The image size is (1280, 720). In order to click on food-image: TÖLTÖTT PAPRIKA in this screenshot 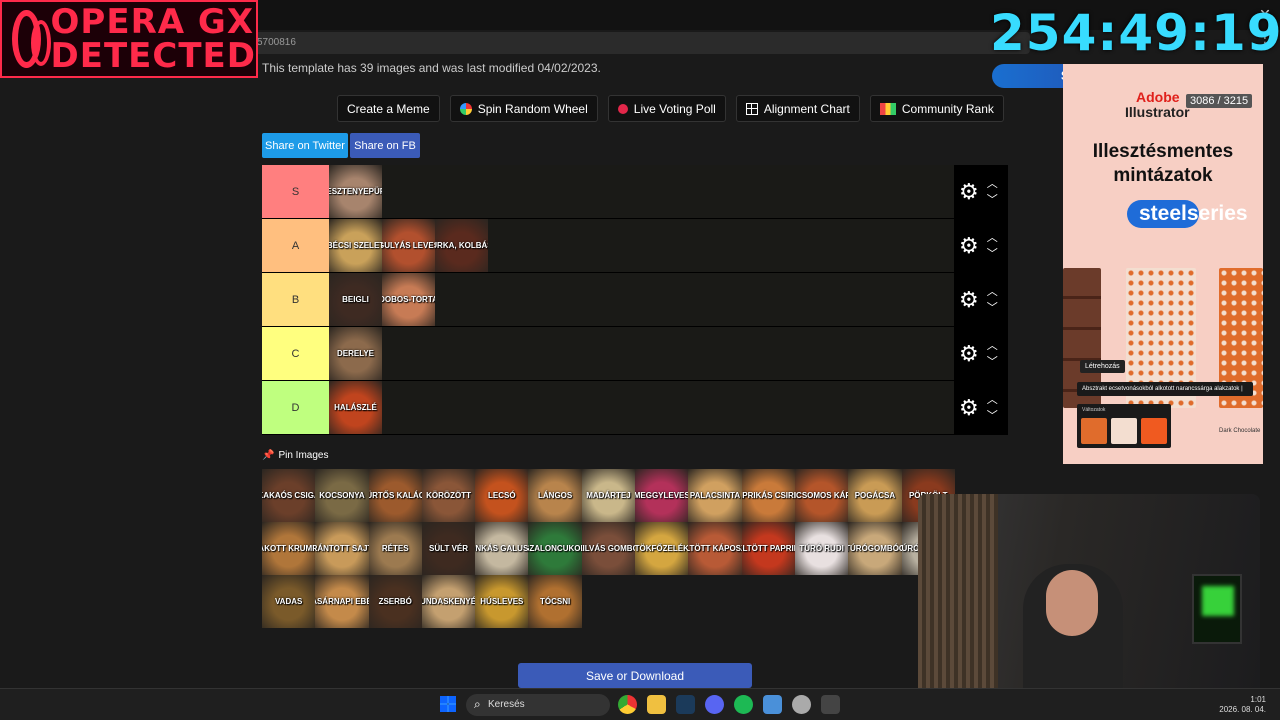, I will do `click(768, 548)`.